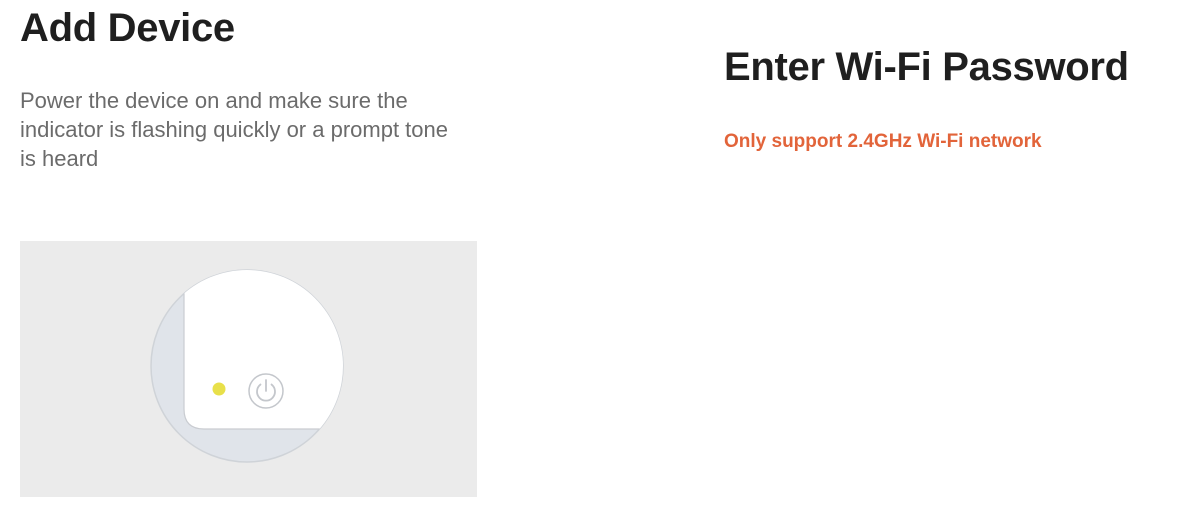  What do you see at coordinates (127, 28) in the screenshot?
I see `page-title: Add Device` at bounding box center [127, 28].